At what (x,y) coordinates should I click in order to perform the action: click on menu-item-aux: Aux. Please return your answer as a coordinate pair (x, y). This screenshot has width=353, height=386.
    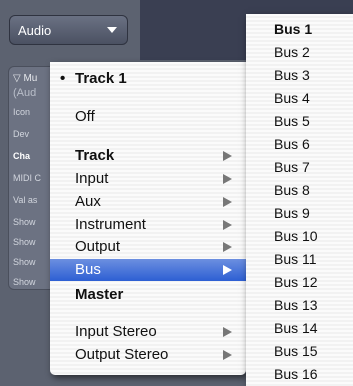
    Looking at the image, I should click on (148, 202).